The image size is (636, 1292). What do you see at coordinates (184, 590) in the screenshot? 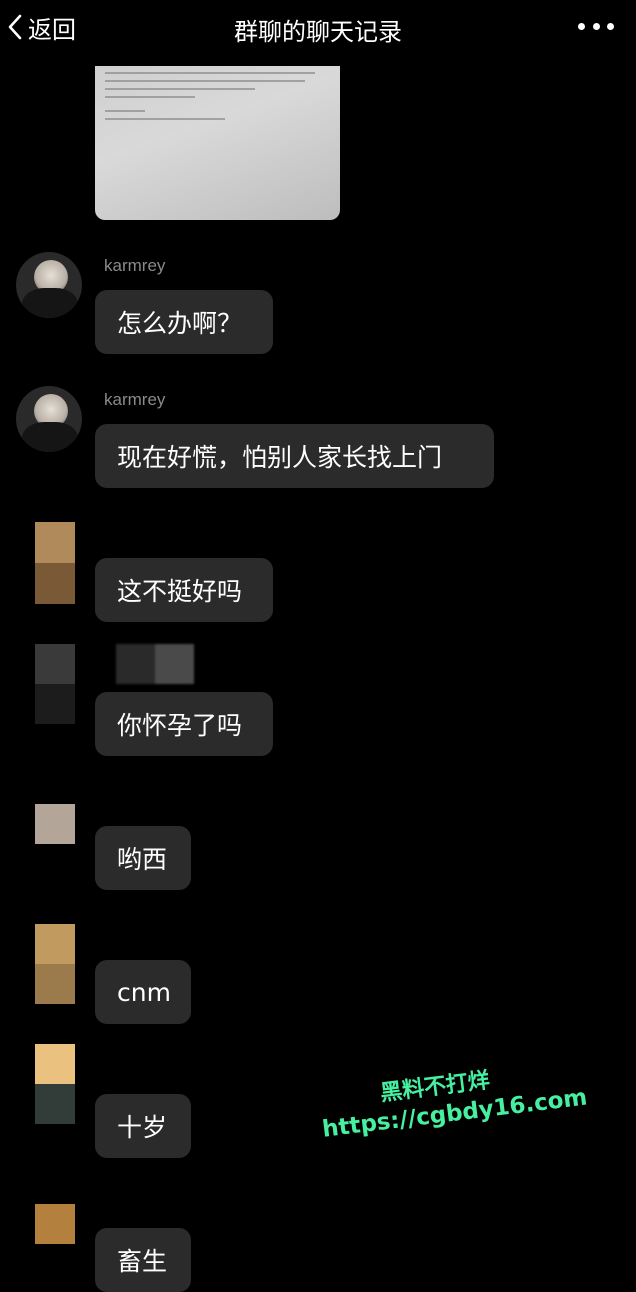
I see `message-bubble: 这不挺好吗` at bounding box center [184, 590].